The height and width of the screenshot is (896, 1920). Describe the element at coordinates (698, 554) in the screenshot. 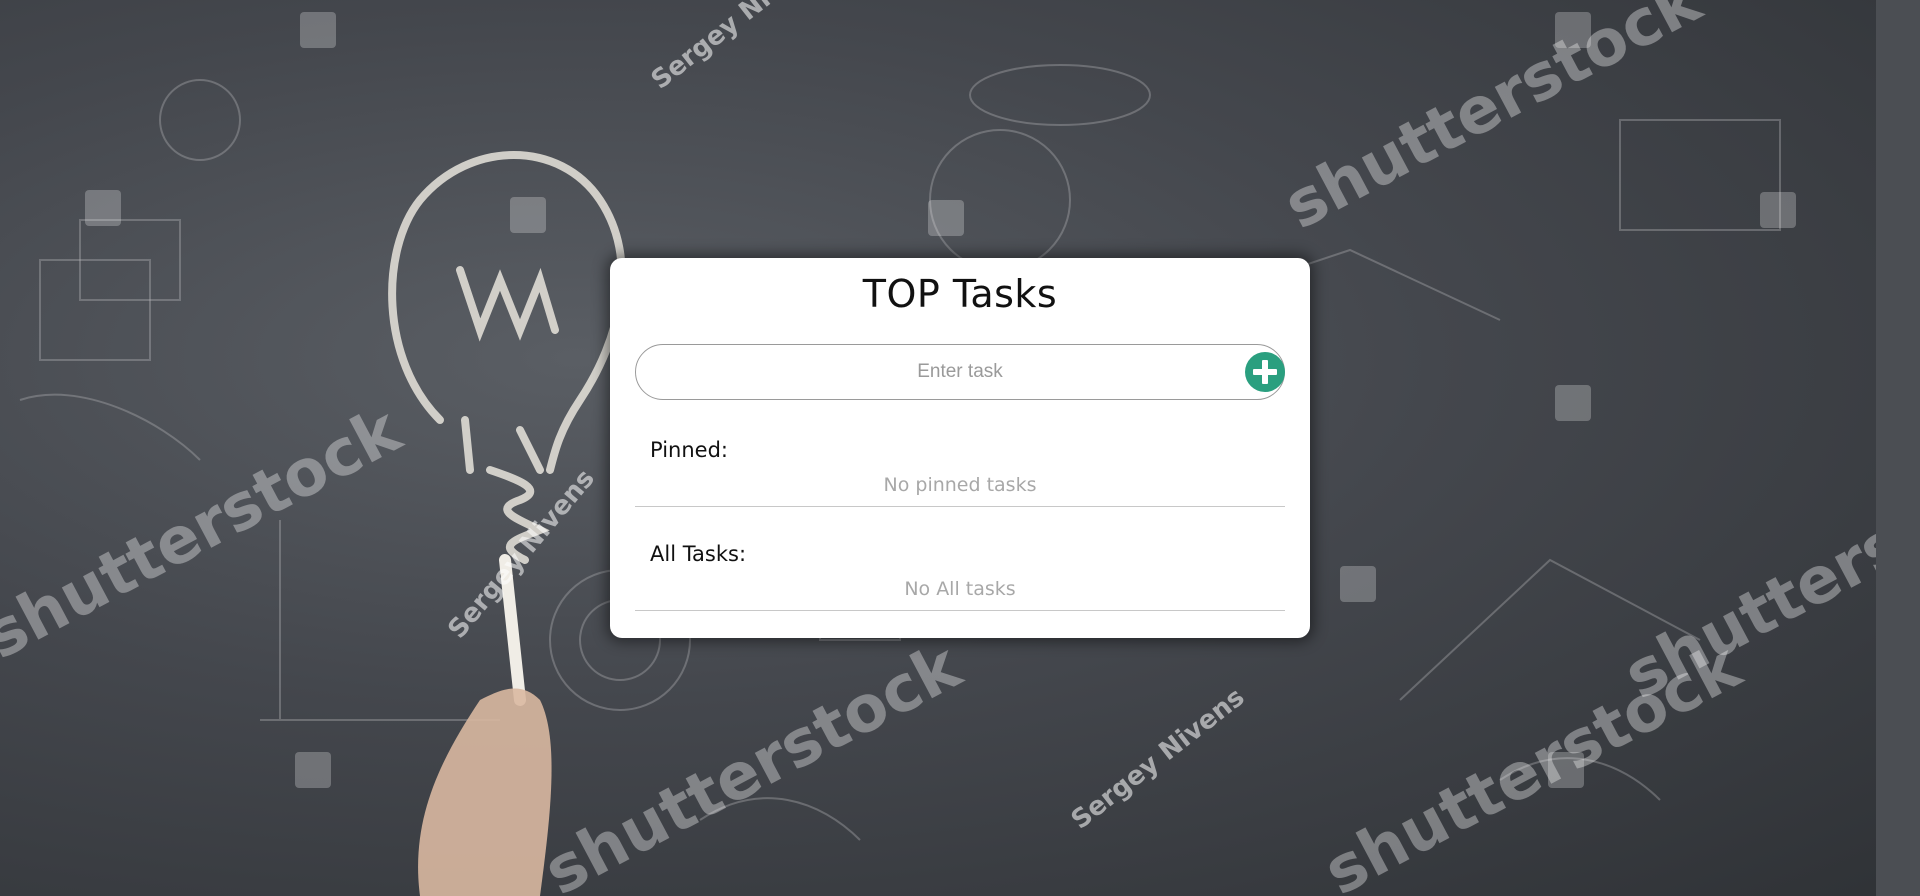

I see `all-tasks-label: All Tasks:` at that location.